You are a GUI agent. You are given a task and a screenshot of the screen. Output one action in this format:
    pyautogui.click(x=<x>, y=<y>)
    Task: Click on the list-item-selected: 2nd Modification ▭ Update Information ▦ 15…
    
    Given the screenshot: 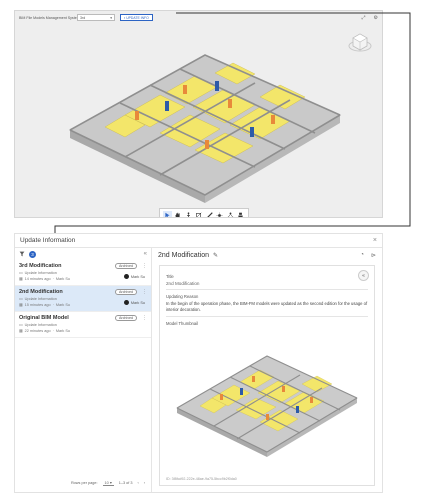 What is the action you would take?
    pyautogui.click(x=83, y=299)
    